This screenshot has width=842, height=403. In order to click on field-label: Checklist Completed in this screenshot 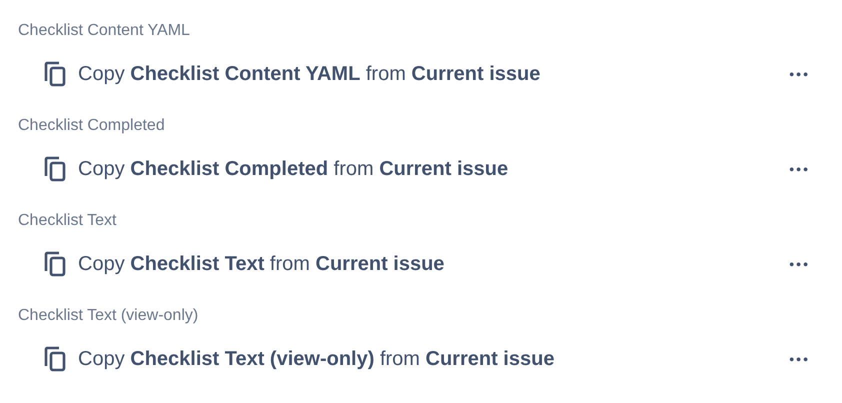, I will do `click(91, 126)`.